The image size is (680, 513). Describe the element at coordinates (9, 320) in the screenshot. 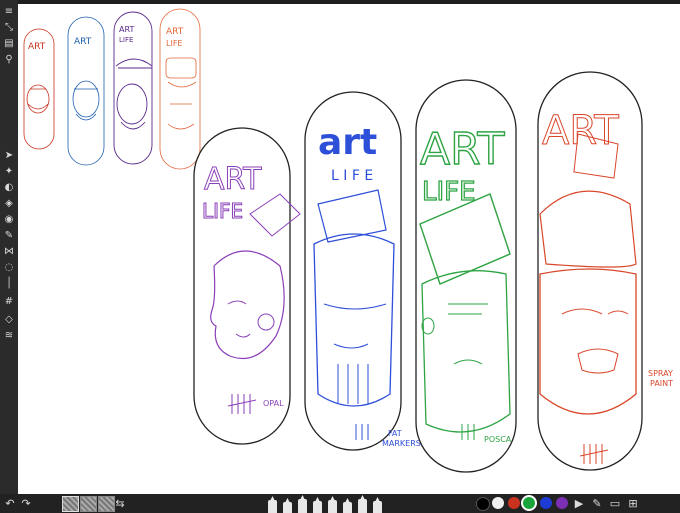

I see `perspective-icon: ◇` at that location.